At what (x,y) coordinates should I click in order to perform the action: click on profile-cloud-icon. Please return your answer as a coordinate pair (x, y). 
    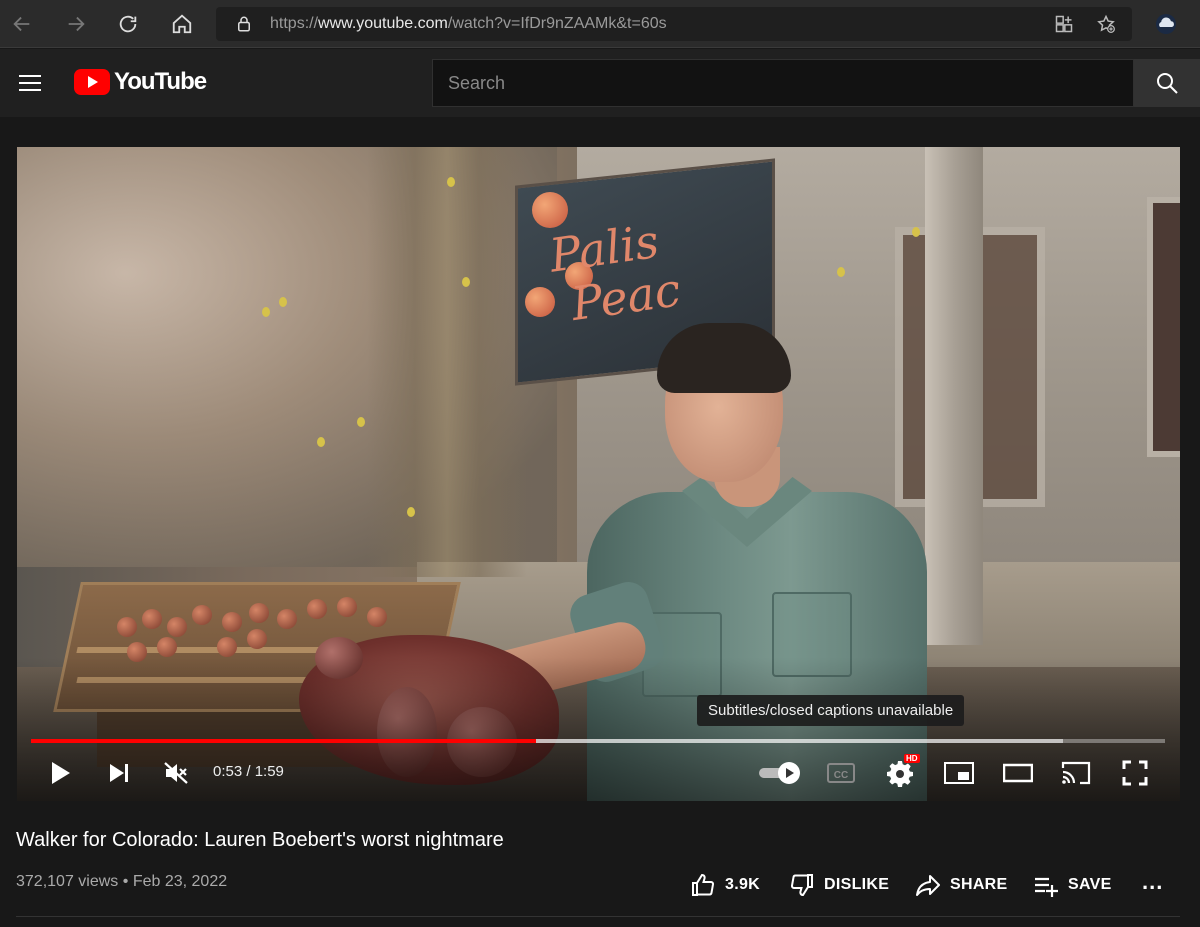
    Looking at the image, I should click on (1166, 24).